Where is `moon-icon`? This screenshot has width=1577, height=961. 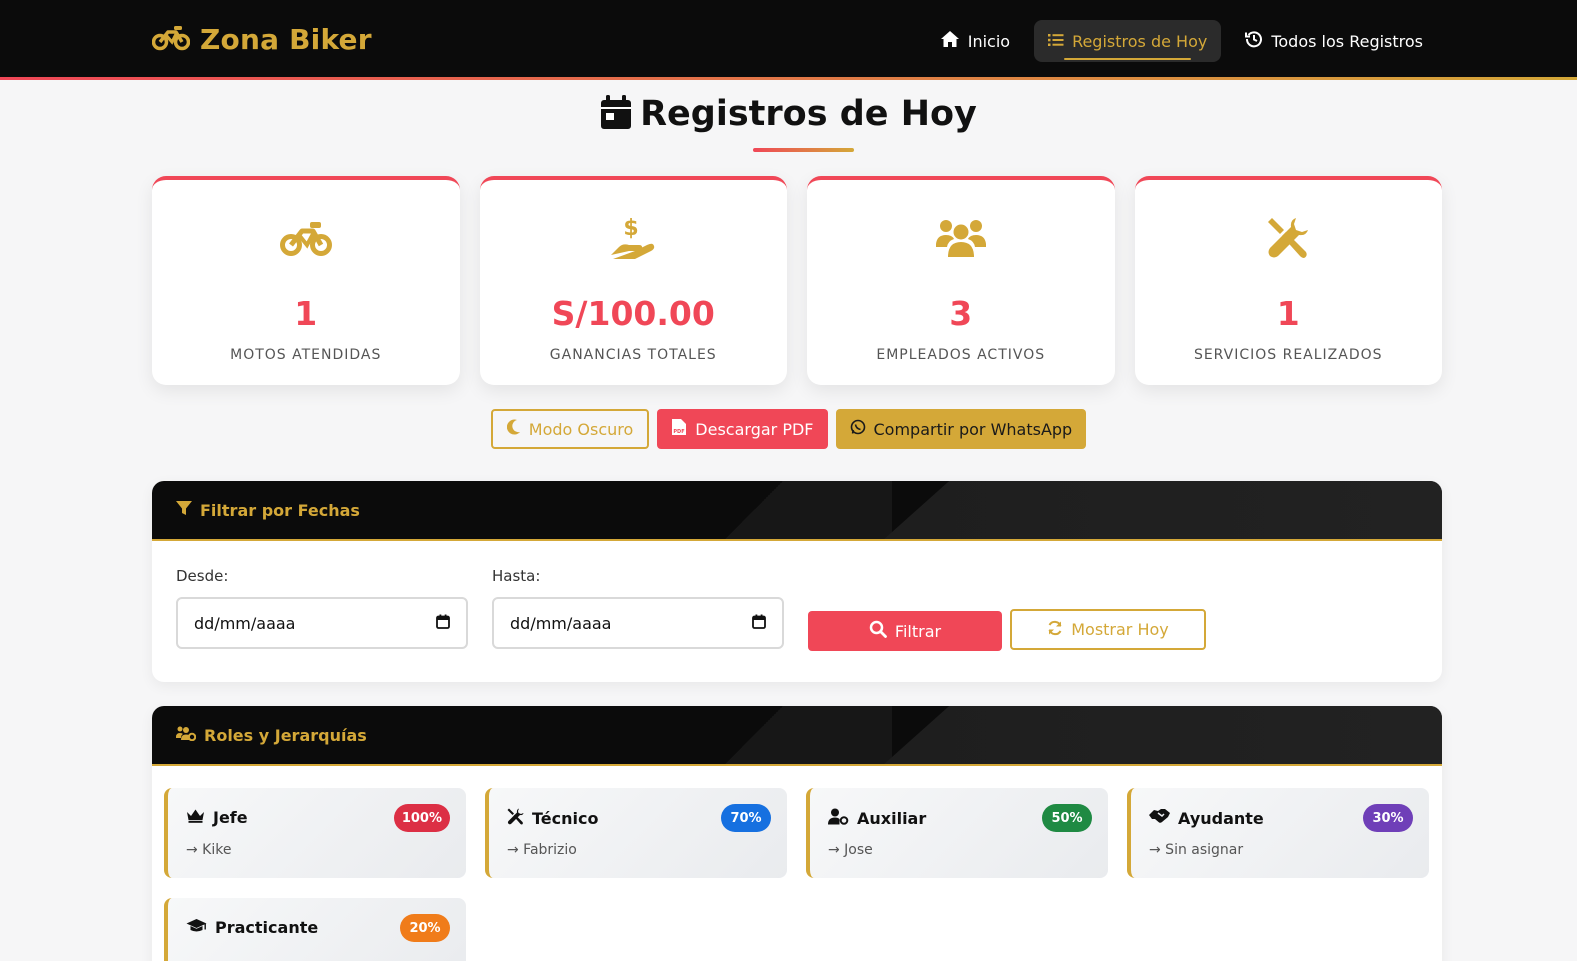 moon-icon is located at coordinates (513, 429).